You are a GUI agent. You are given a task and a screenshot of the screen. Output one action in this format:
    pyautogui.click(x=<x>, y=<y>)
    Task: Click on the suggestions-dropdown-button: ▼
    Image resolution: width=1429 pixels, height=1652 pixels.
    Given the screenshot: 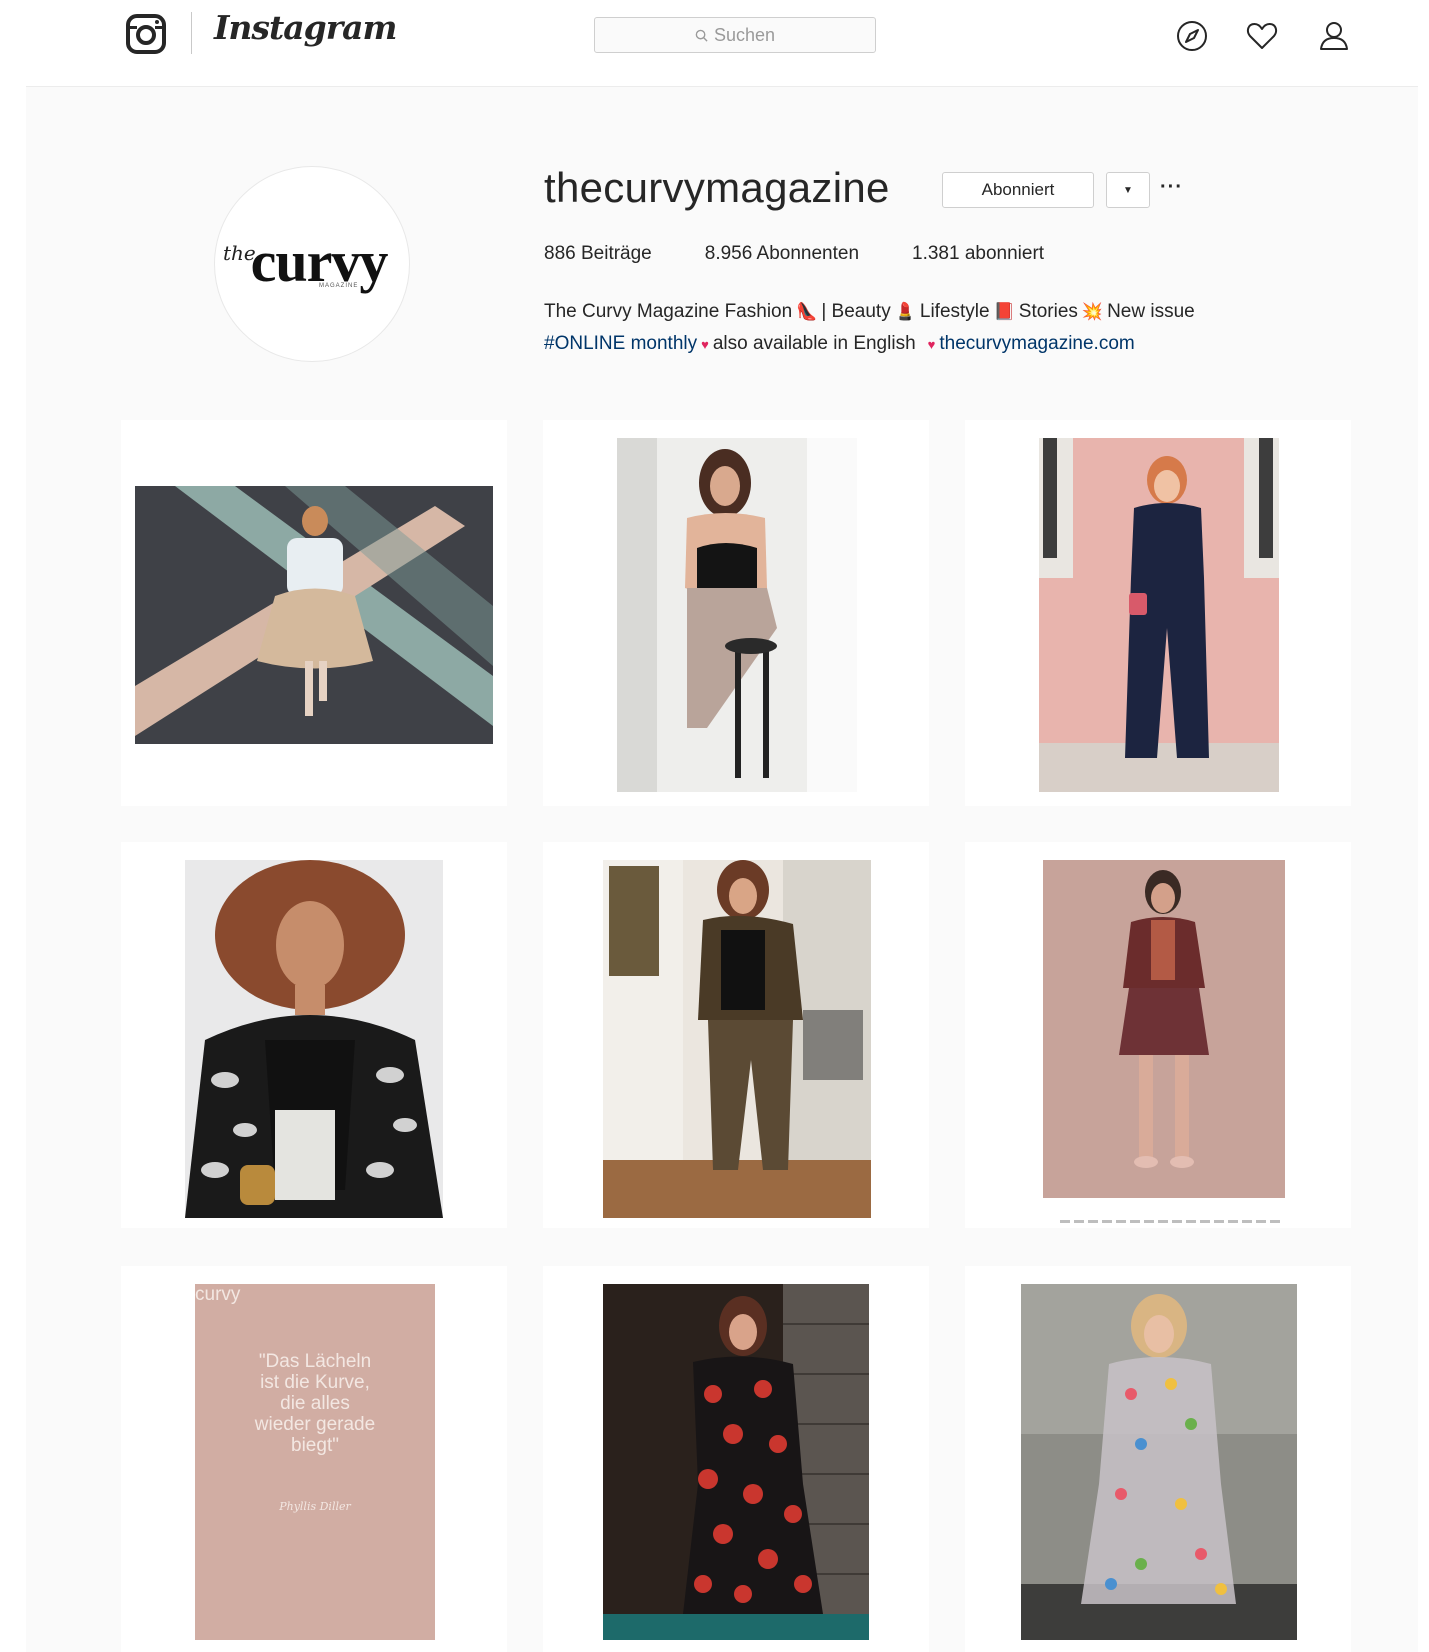 What is the action you would take?
    pyautogui.click(x=1128, y=190)
    